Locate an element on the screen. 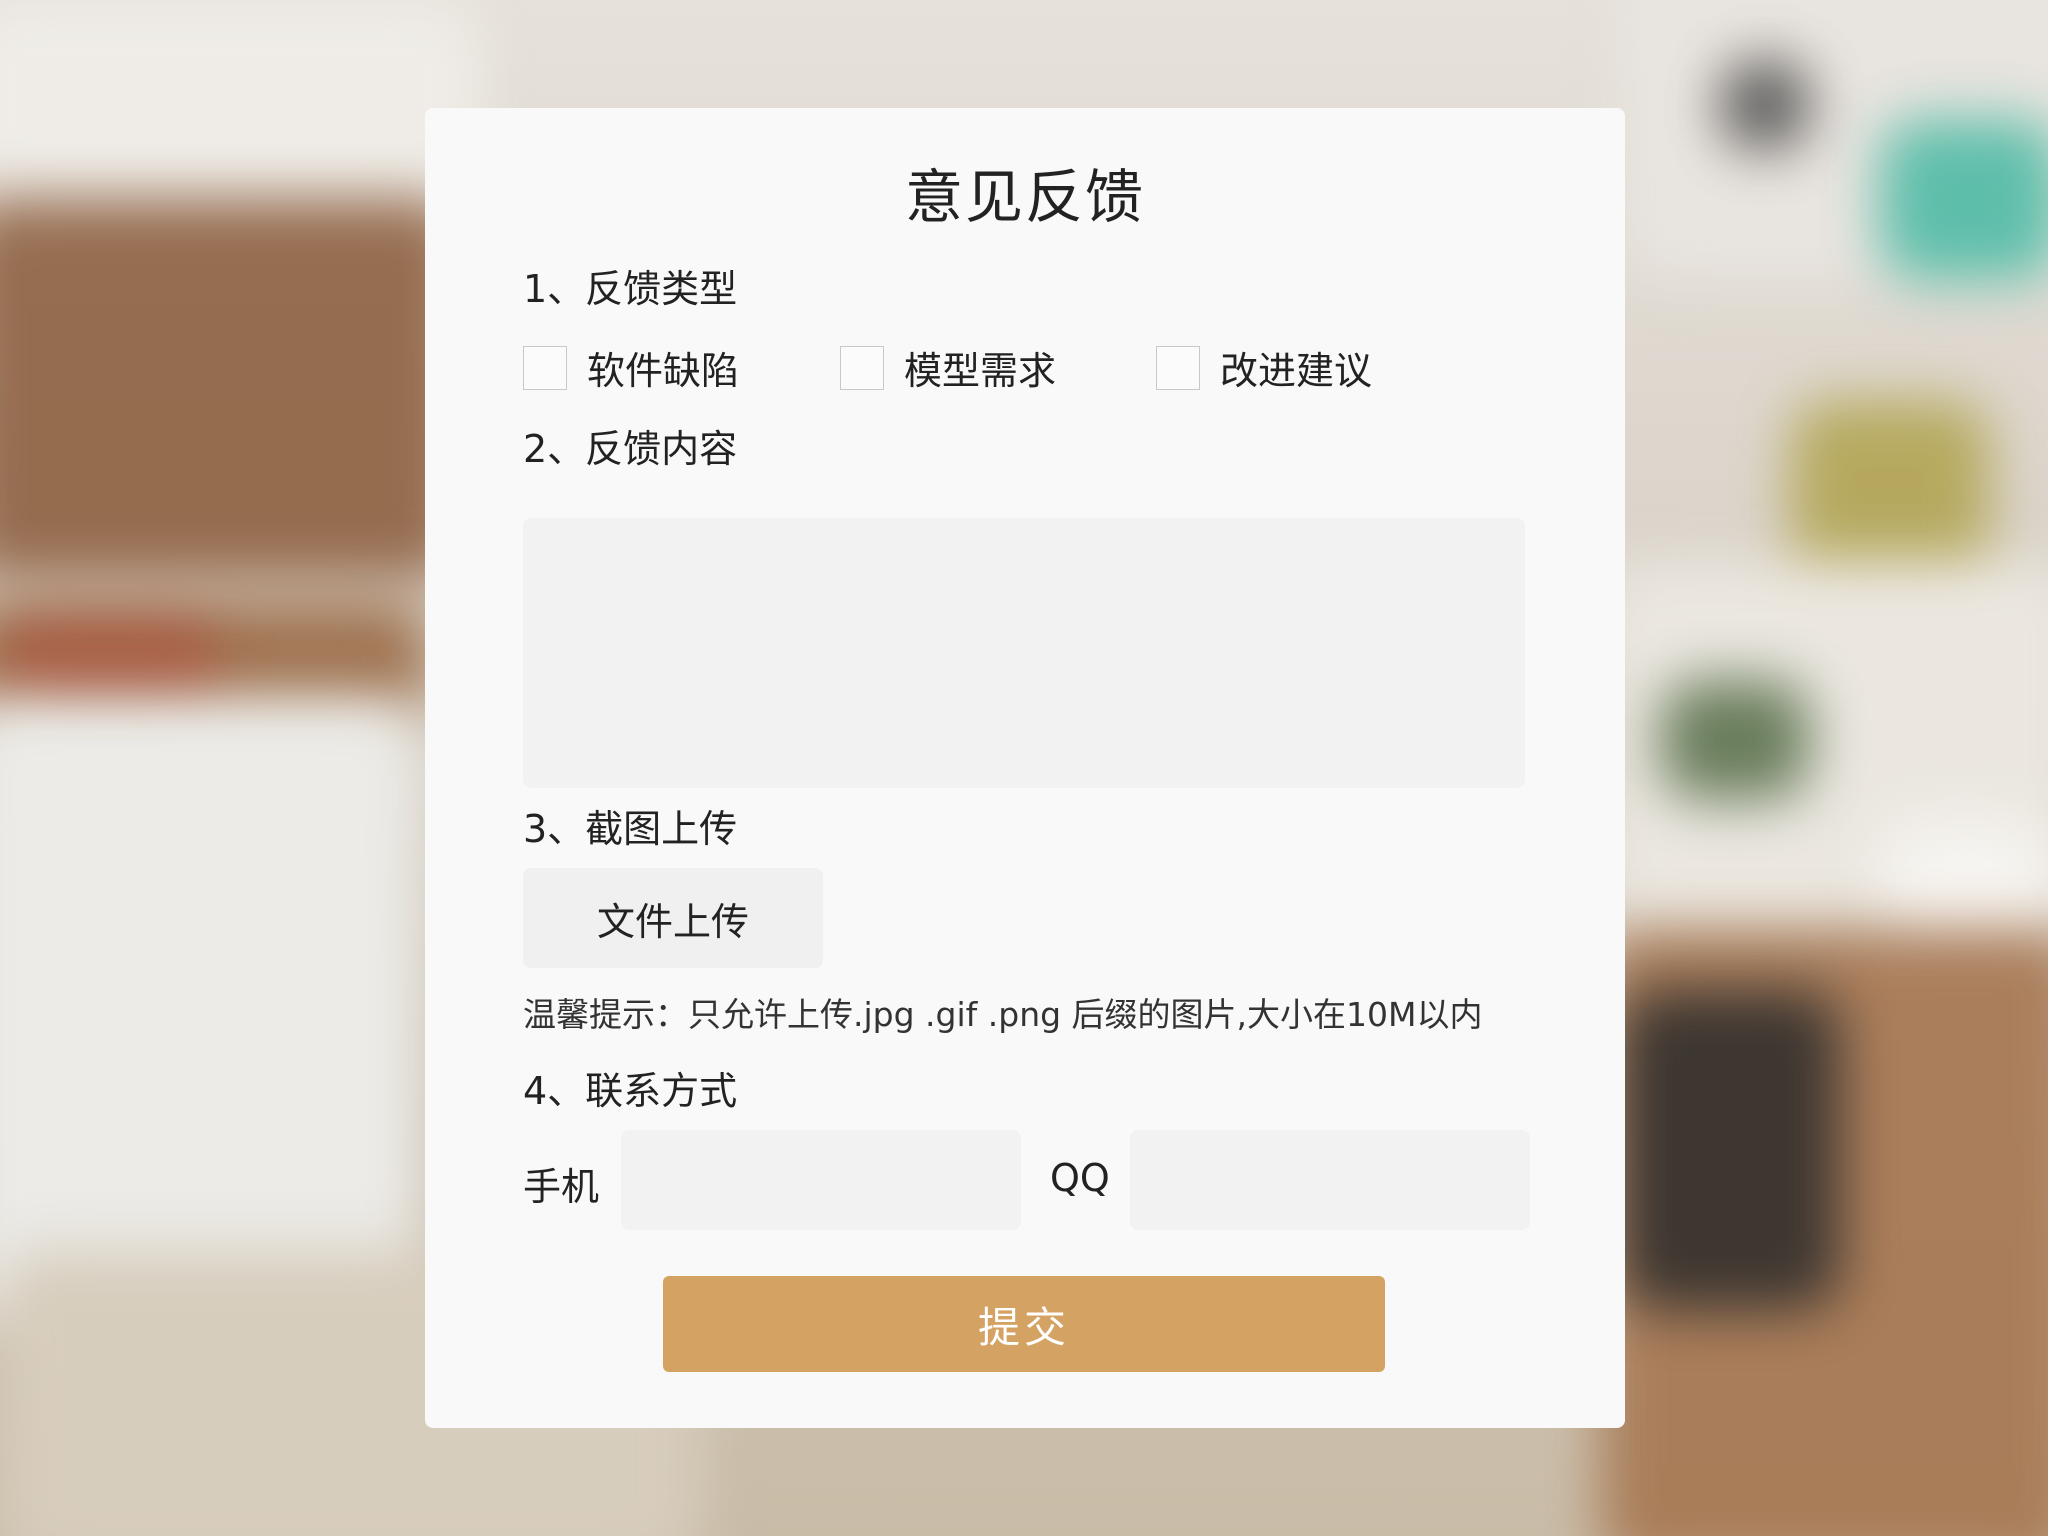 This screenshot has width=2048, height=1536. file-upload-button: 文件上传 is located at coordinates (673, 918).